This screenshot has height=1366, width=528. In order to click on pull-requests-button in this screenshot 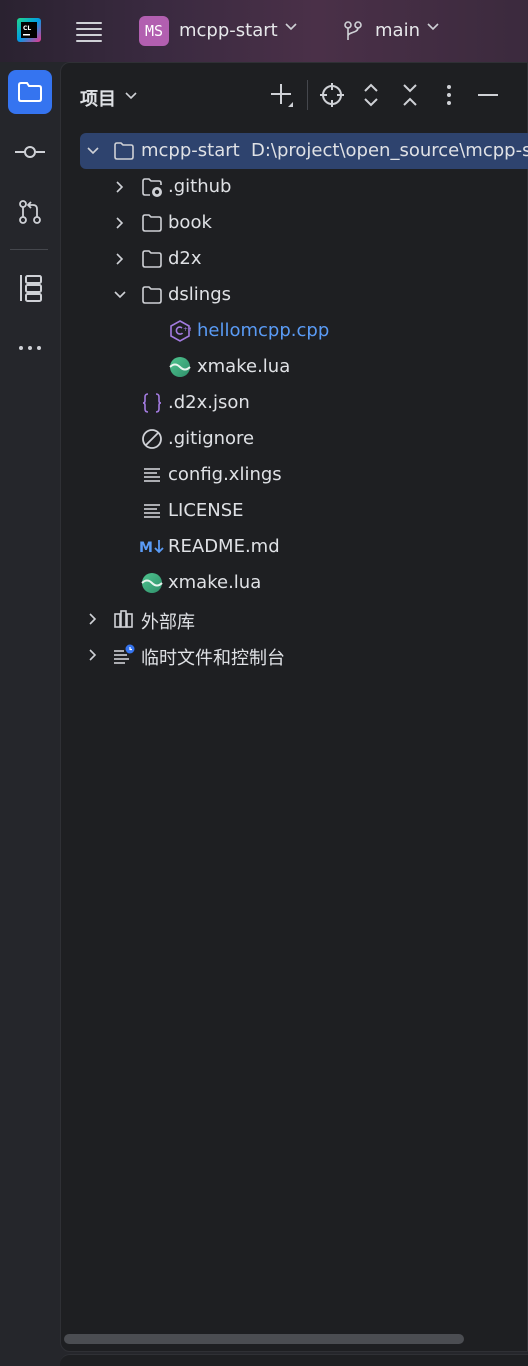, I will do `click(30, 212)`.